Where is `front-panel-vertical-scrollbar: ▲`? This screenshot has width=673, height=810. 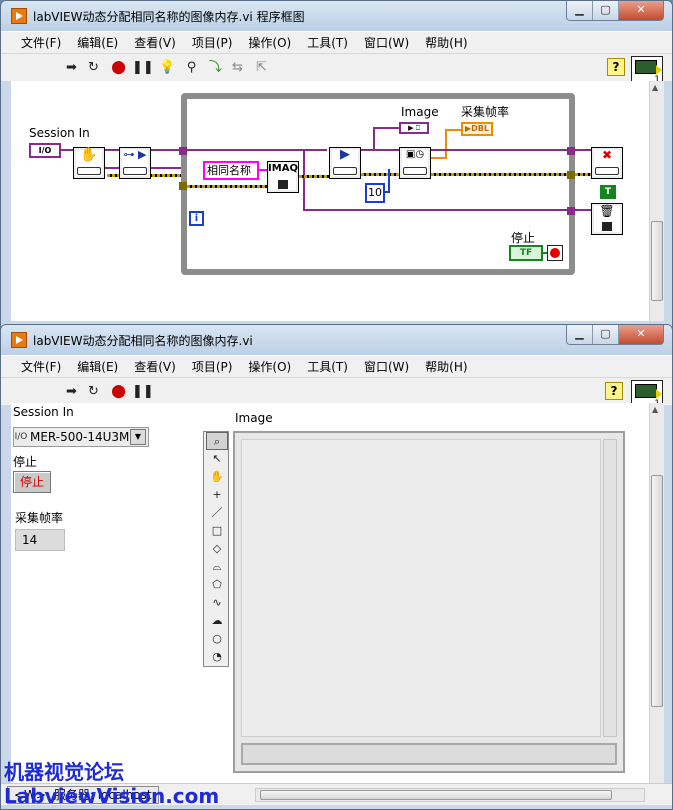 front-panel-vertical-scrollbar: ▲ is located at coordinates (656, 593).